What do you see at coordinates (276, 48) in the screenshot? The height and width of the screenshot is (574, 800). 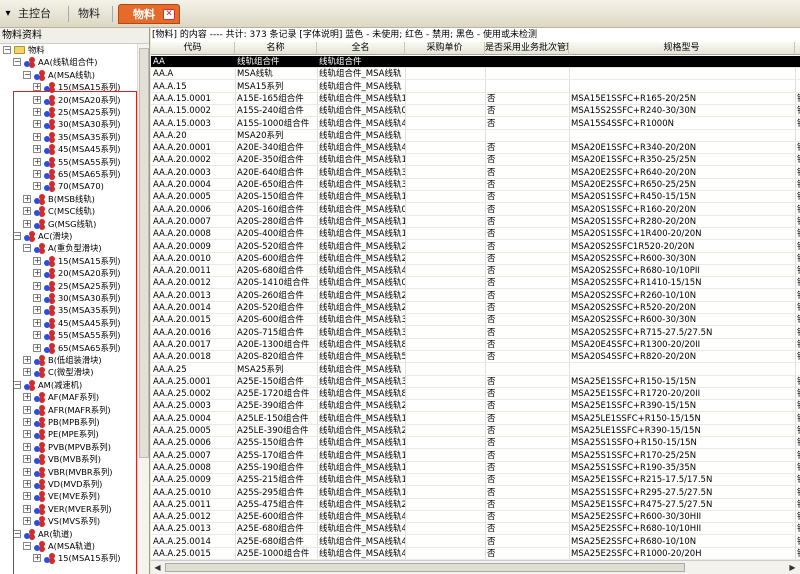 I see `column-header: 名称` at bounding box center [276, 48].